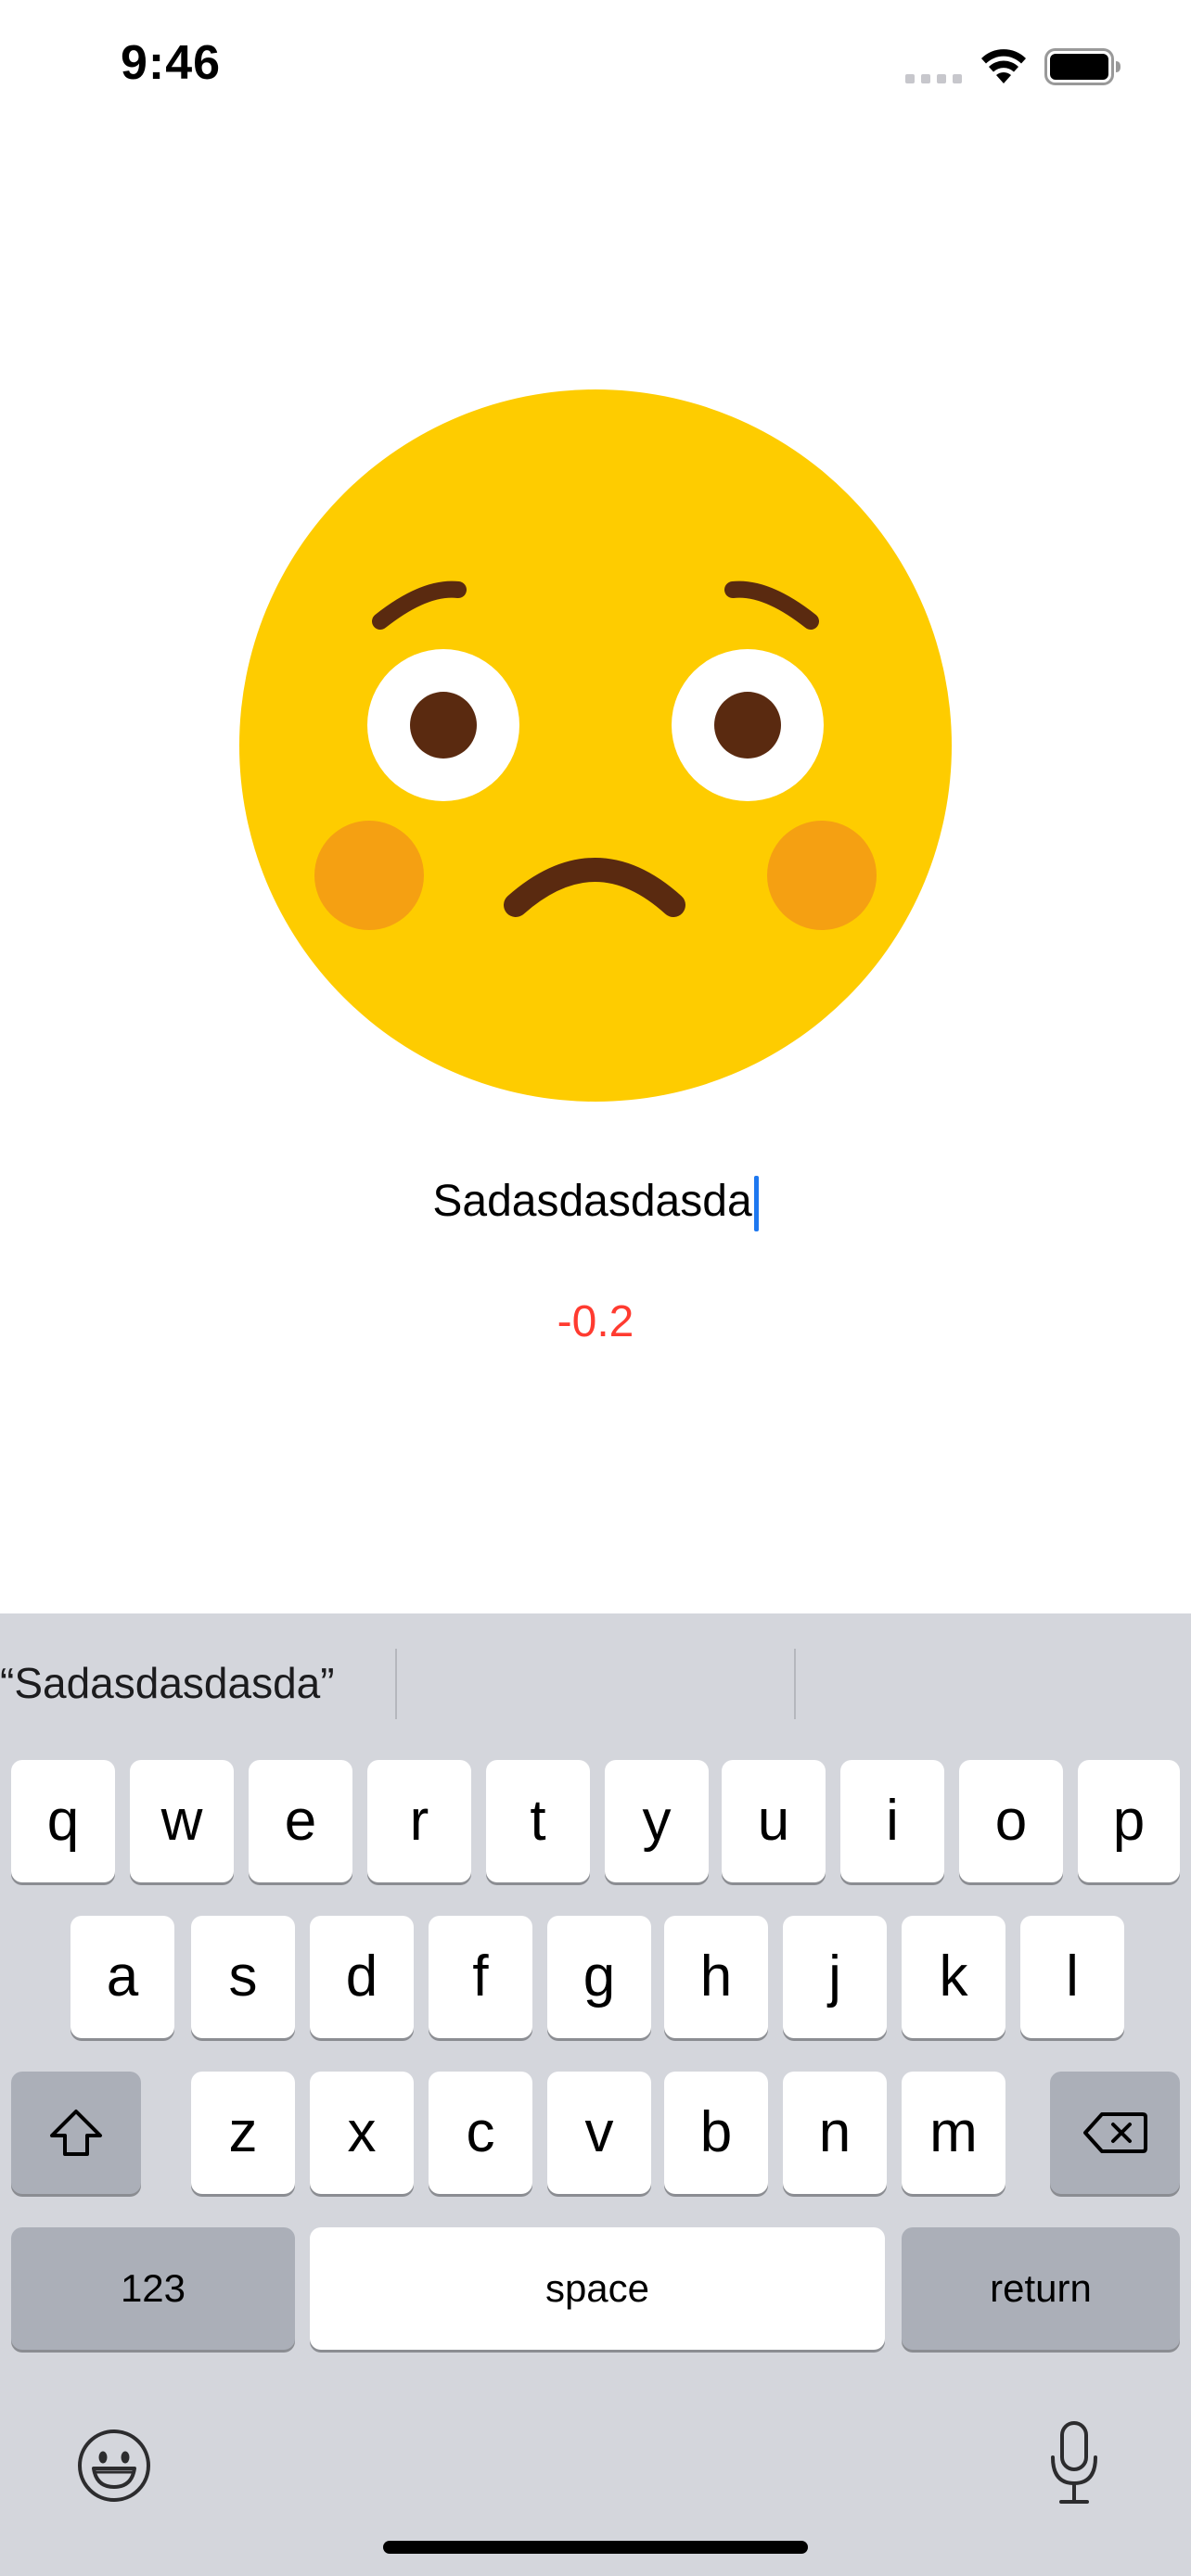  I want to click on text-input: Sadasdasdasda, so click(595, 1202).